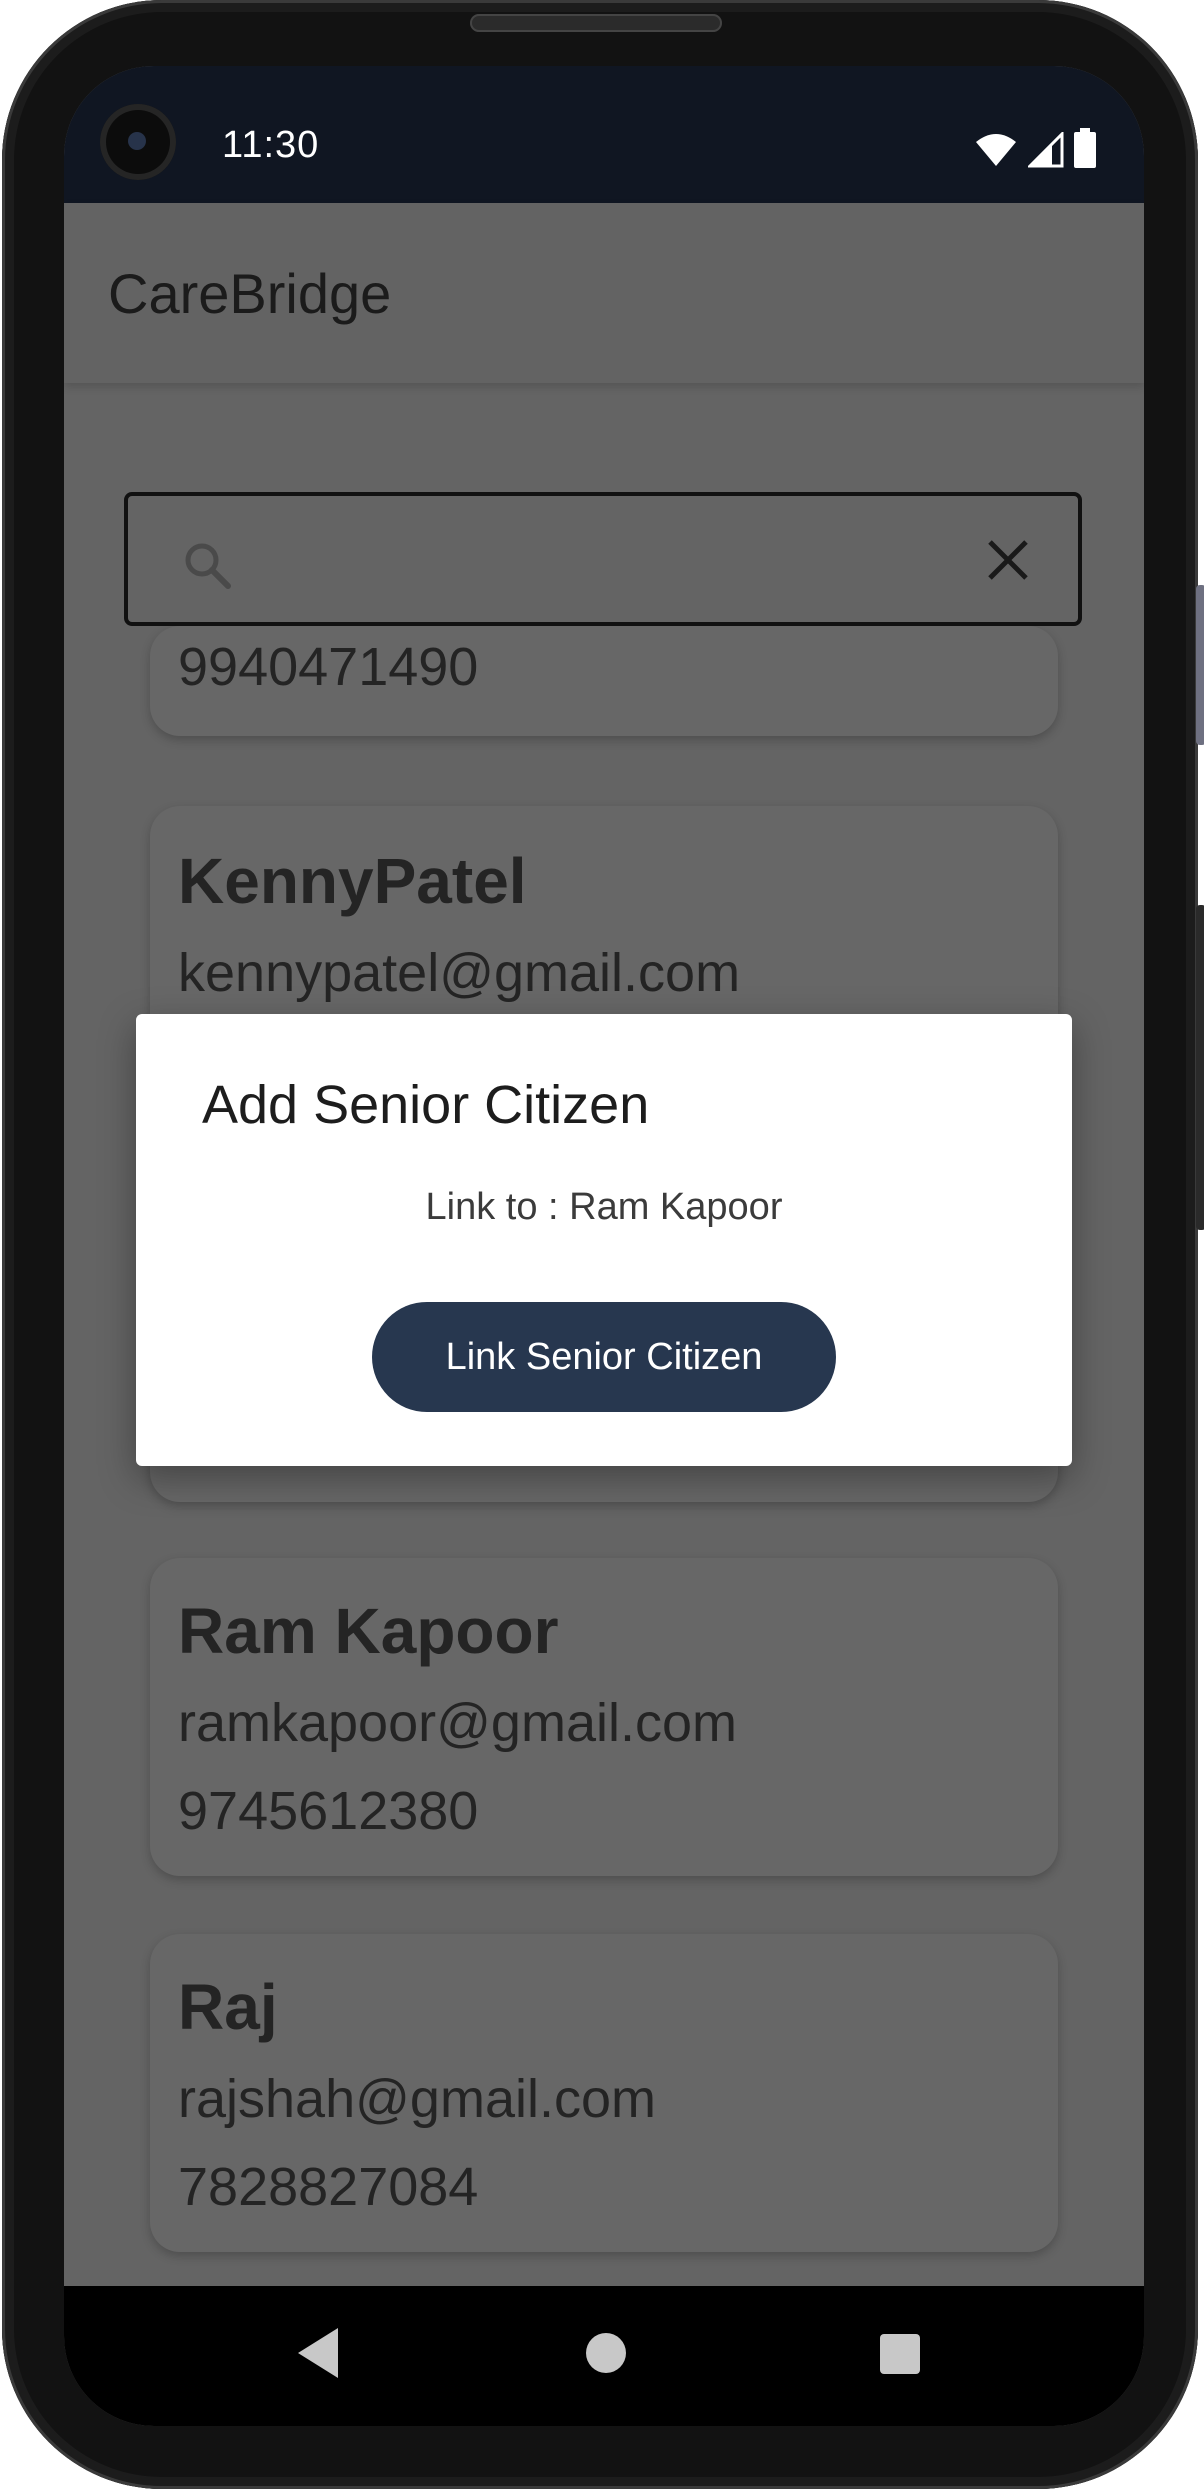  What do you see at coordinates (417, 2099) in the screenshot?
I see `contact-email: rajshah@gmail.com` at bounding box center [417, 2099].